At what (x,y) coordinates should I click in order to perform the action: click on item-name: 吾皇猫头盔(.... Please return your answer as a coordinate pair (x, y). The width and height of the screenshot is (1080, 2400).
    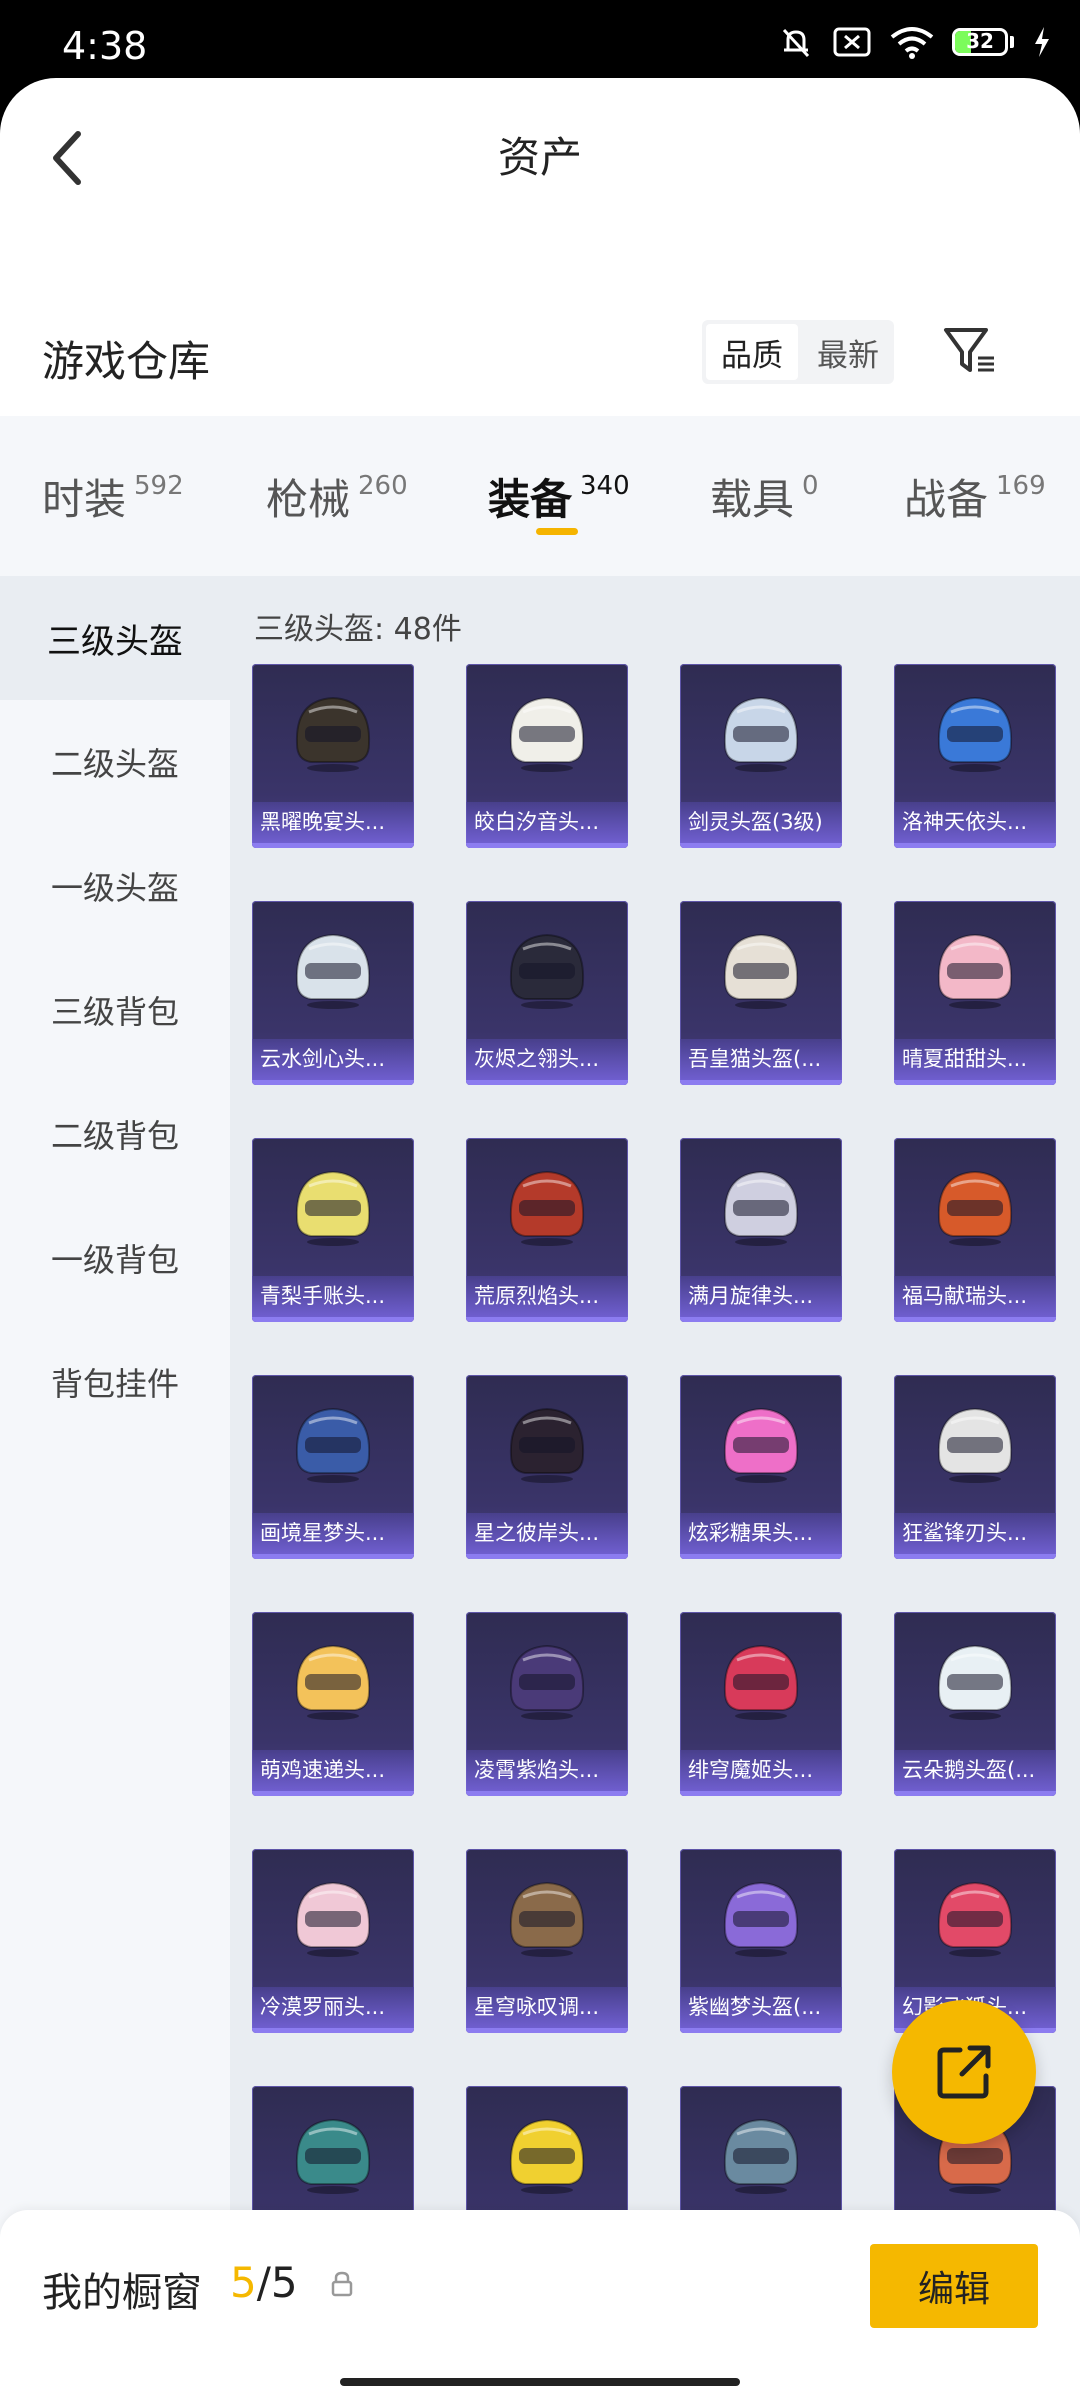
    Looking at the image, I should click on (761, 1062).